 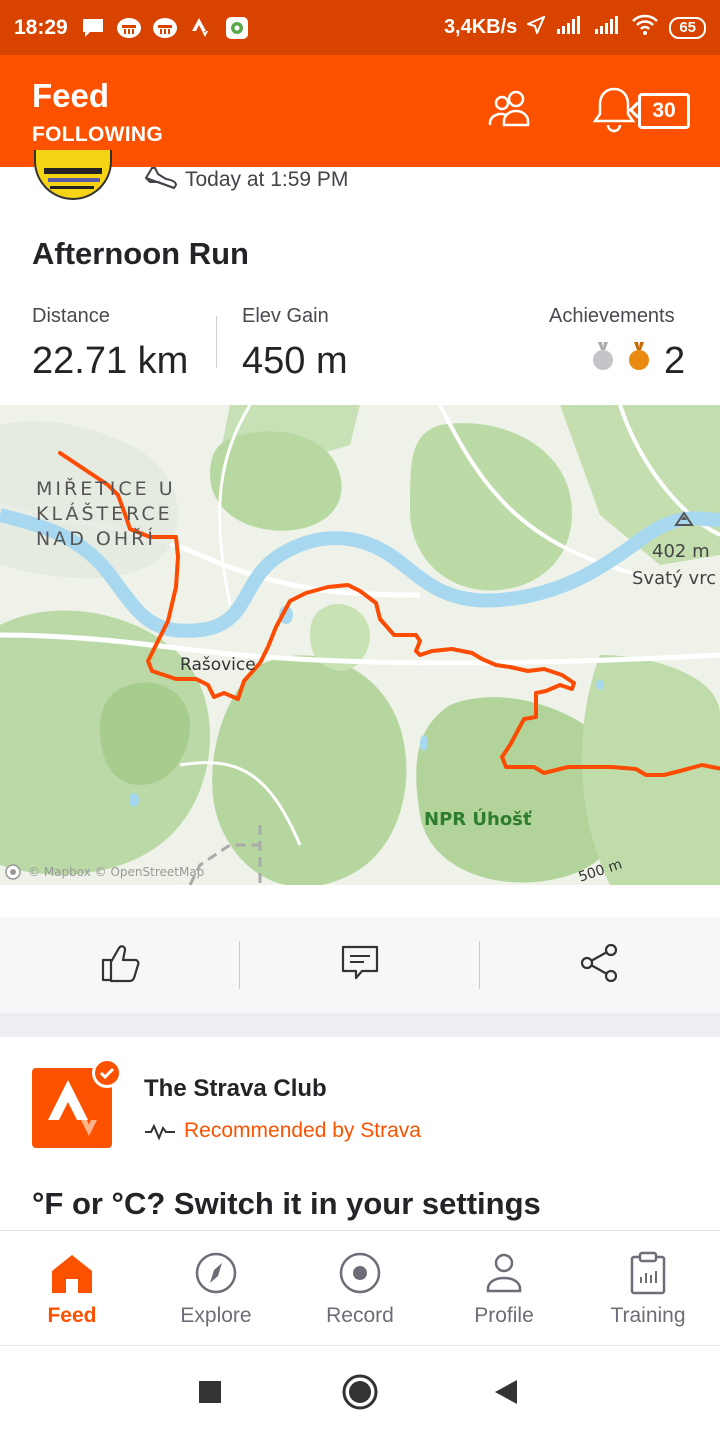 I want to click on elev-gain-label: Elev Gain, so click(x=285, y=316).